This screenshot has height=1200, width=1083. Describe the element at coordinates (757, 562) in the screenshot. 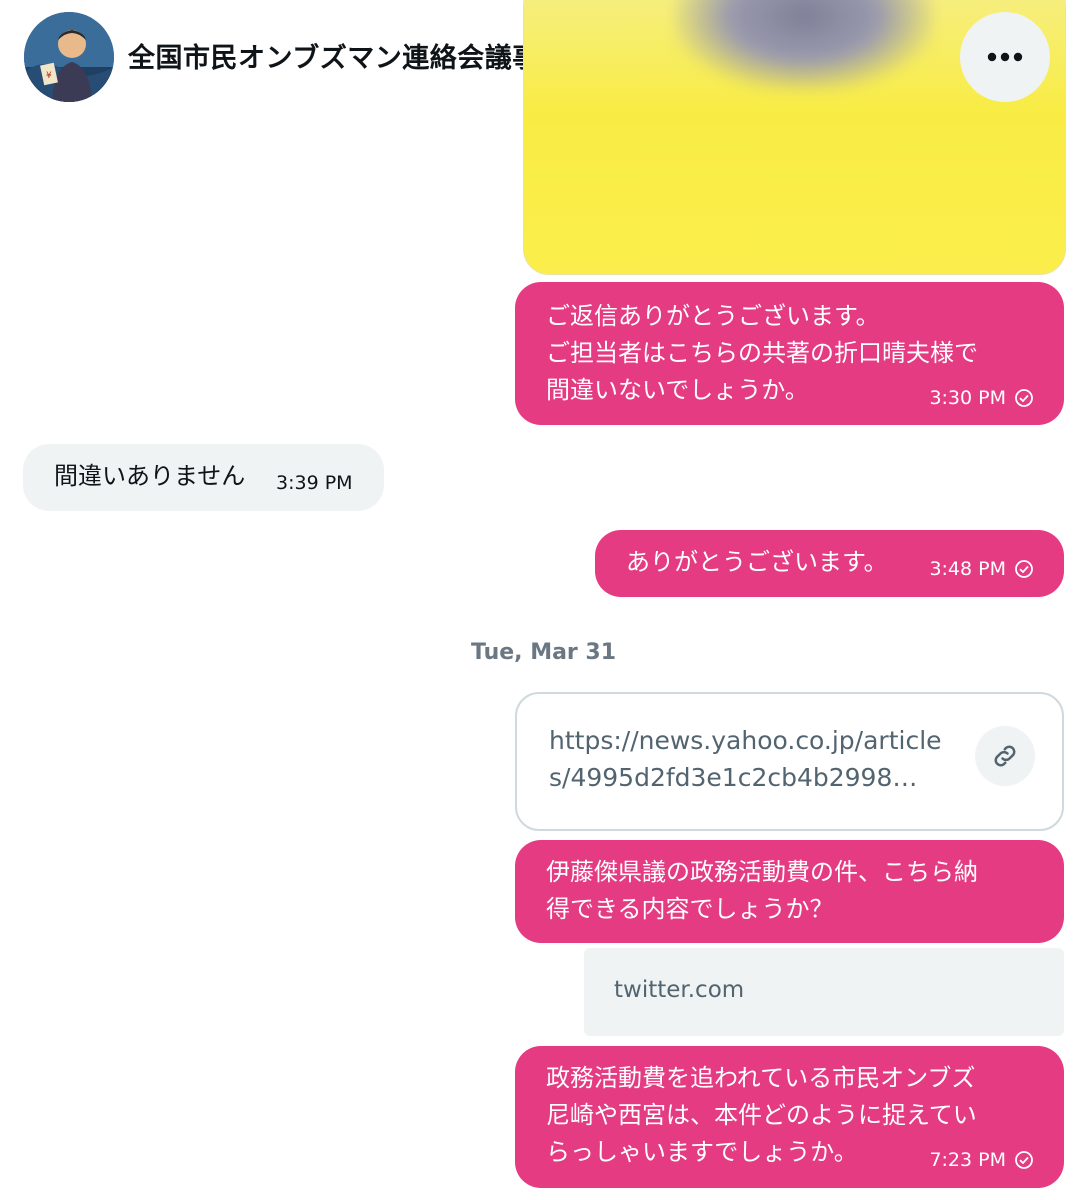

I see `message-text: ありがとうございます。` at that location.